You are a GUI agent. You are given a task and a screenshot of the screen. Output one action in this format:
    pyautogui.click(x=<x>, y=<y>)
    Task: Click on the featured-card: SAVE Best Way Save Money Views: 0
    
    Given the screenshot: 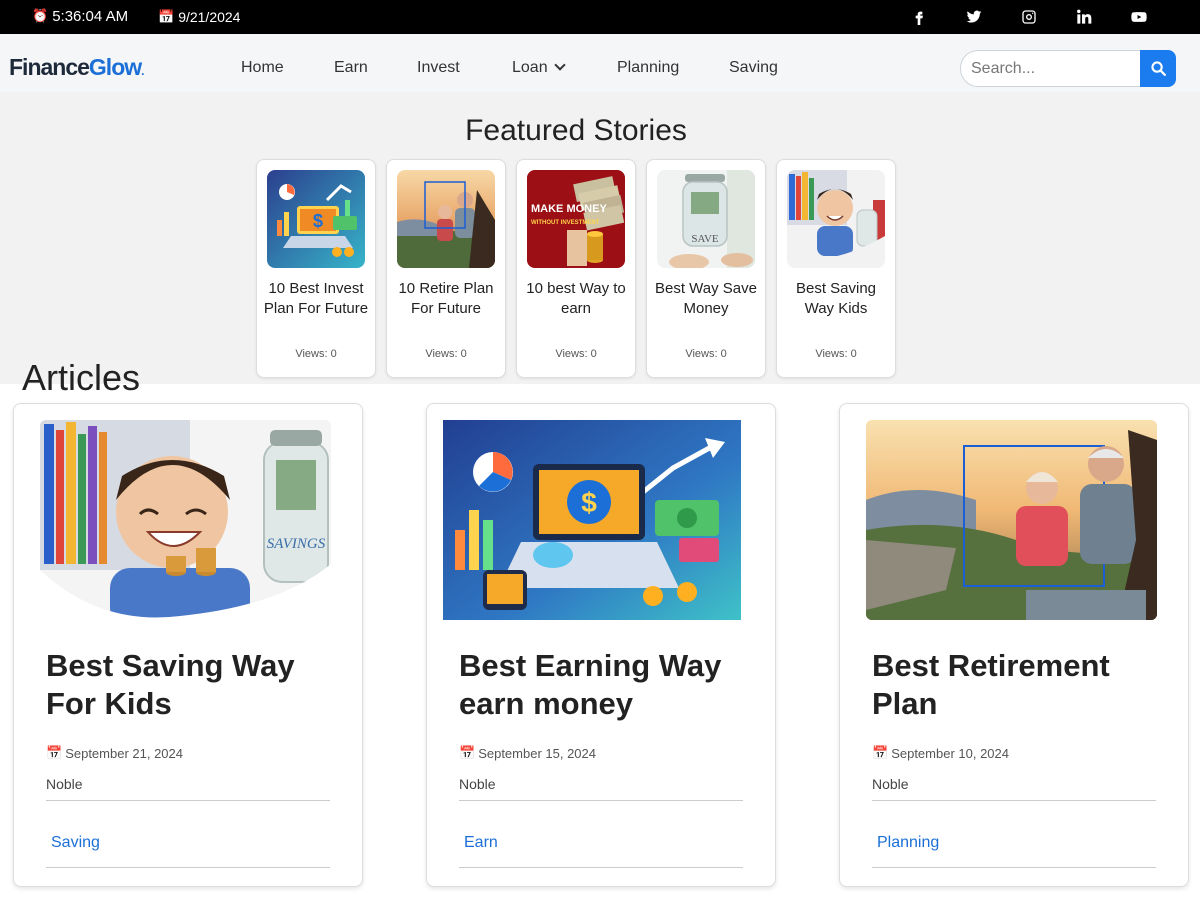 What is the action you would take?
    pyautogui.click(x=706, y=268)
    